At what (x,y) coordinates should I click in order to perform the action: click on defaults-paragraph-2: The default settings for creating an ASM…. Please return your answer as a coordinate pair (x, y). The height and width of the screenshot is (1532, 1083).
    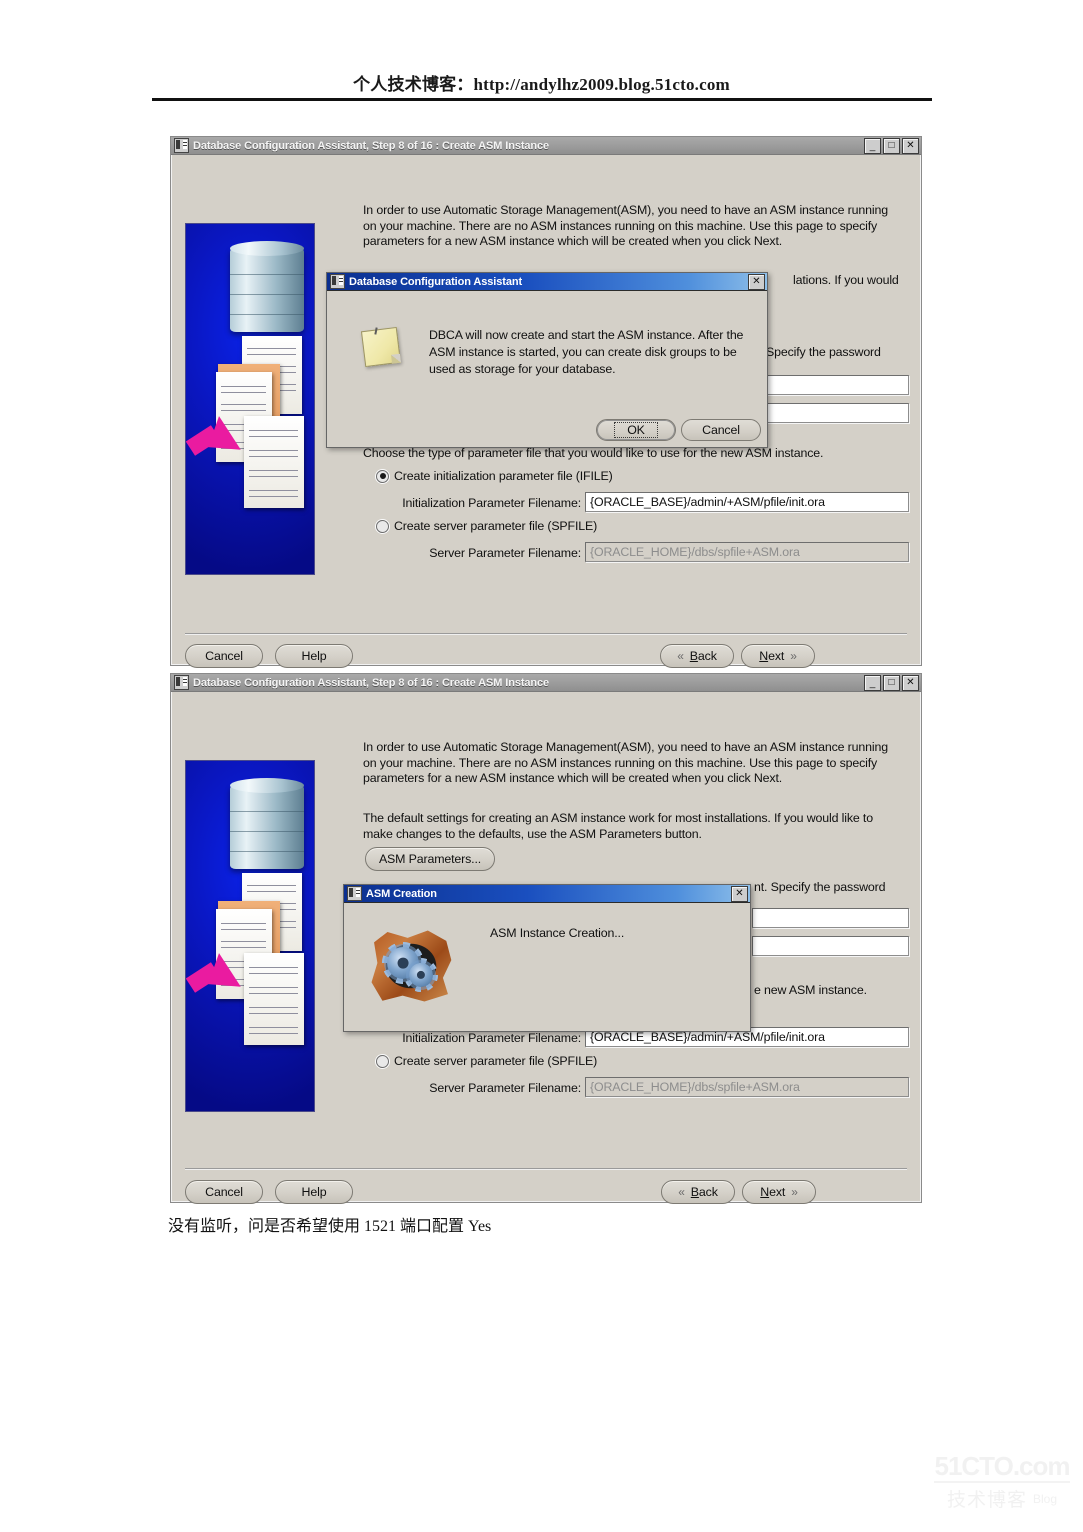
    Looking at the image, I should click on (618, 826).